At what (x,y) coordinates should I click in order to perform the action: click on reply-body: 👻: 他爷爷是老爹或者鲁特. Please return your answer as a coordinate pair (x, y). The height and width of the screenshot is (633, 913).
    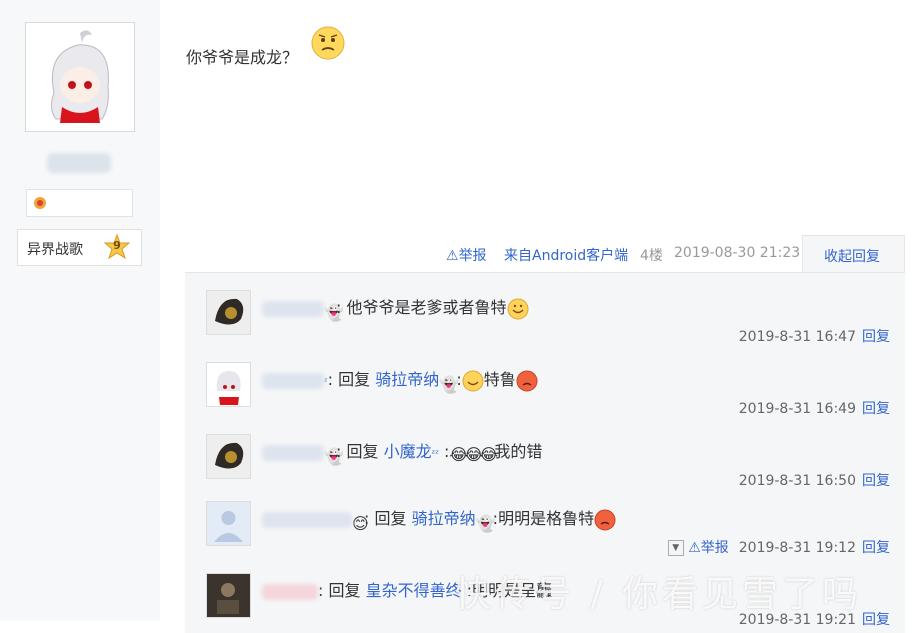
    Looking at the image, I should click on (395, 308).